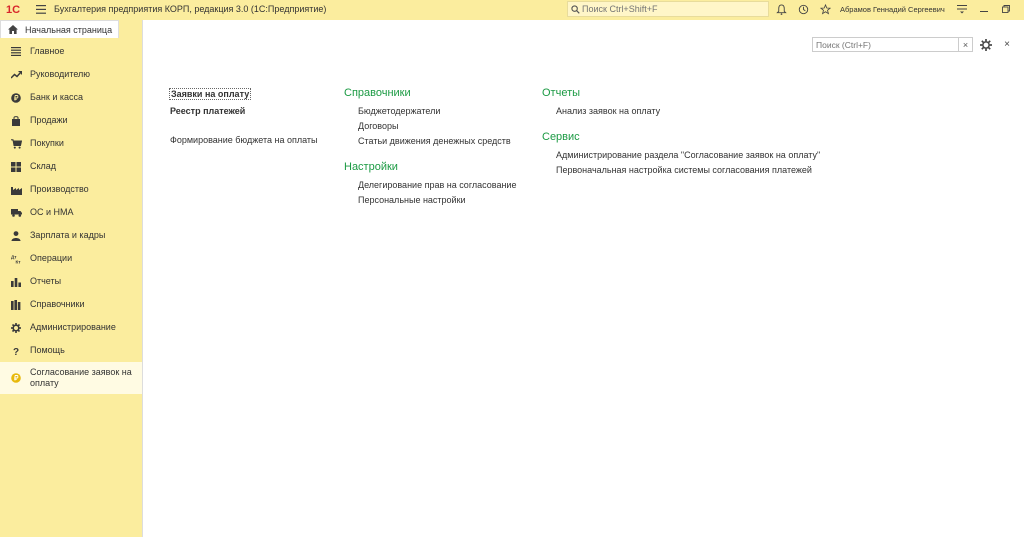  Describe the element at coordinates (57, 304) in the screenshot. I see `sidebar-item-label: Справочники` at that location.